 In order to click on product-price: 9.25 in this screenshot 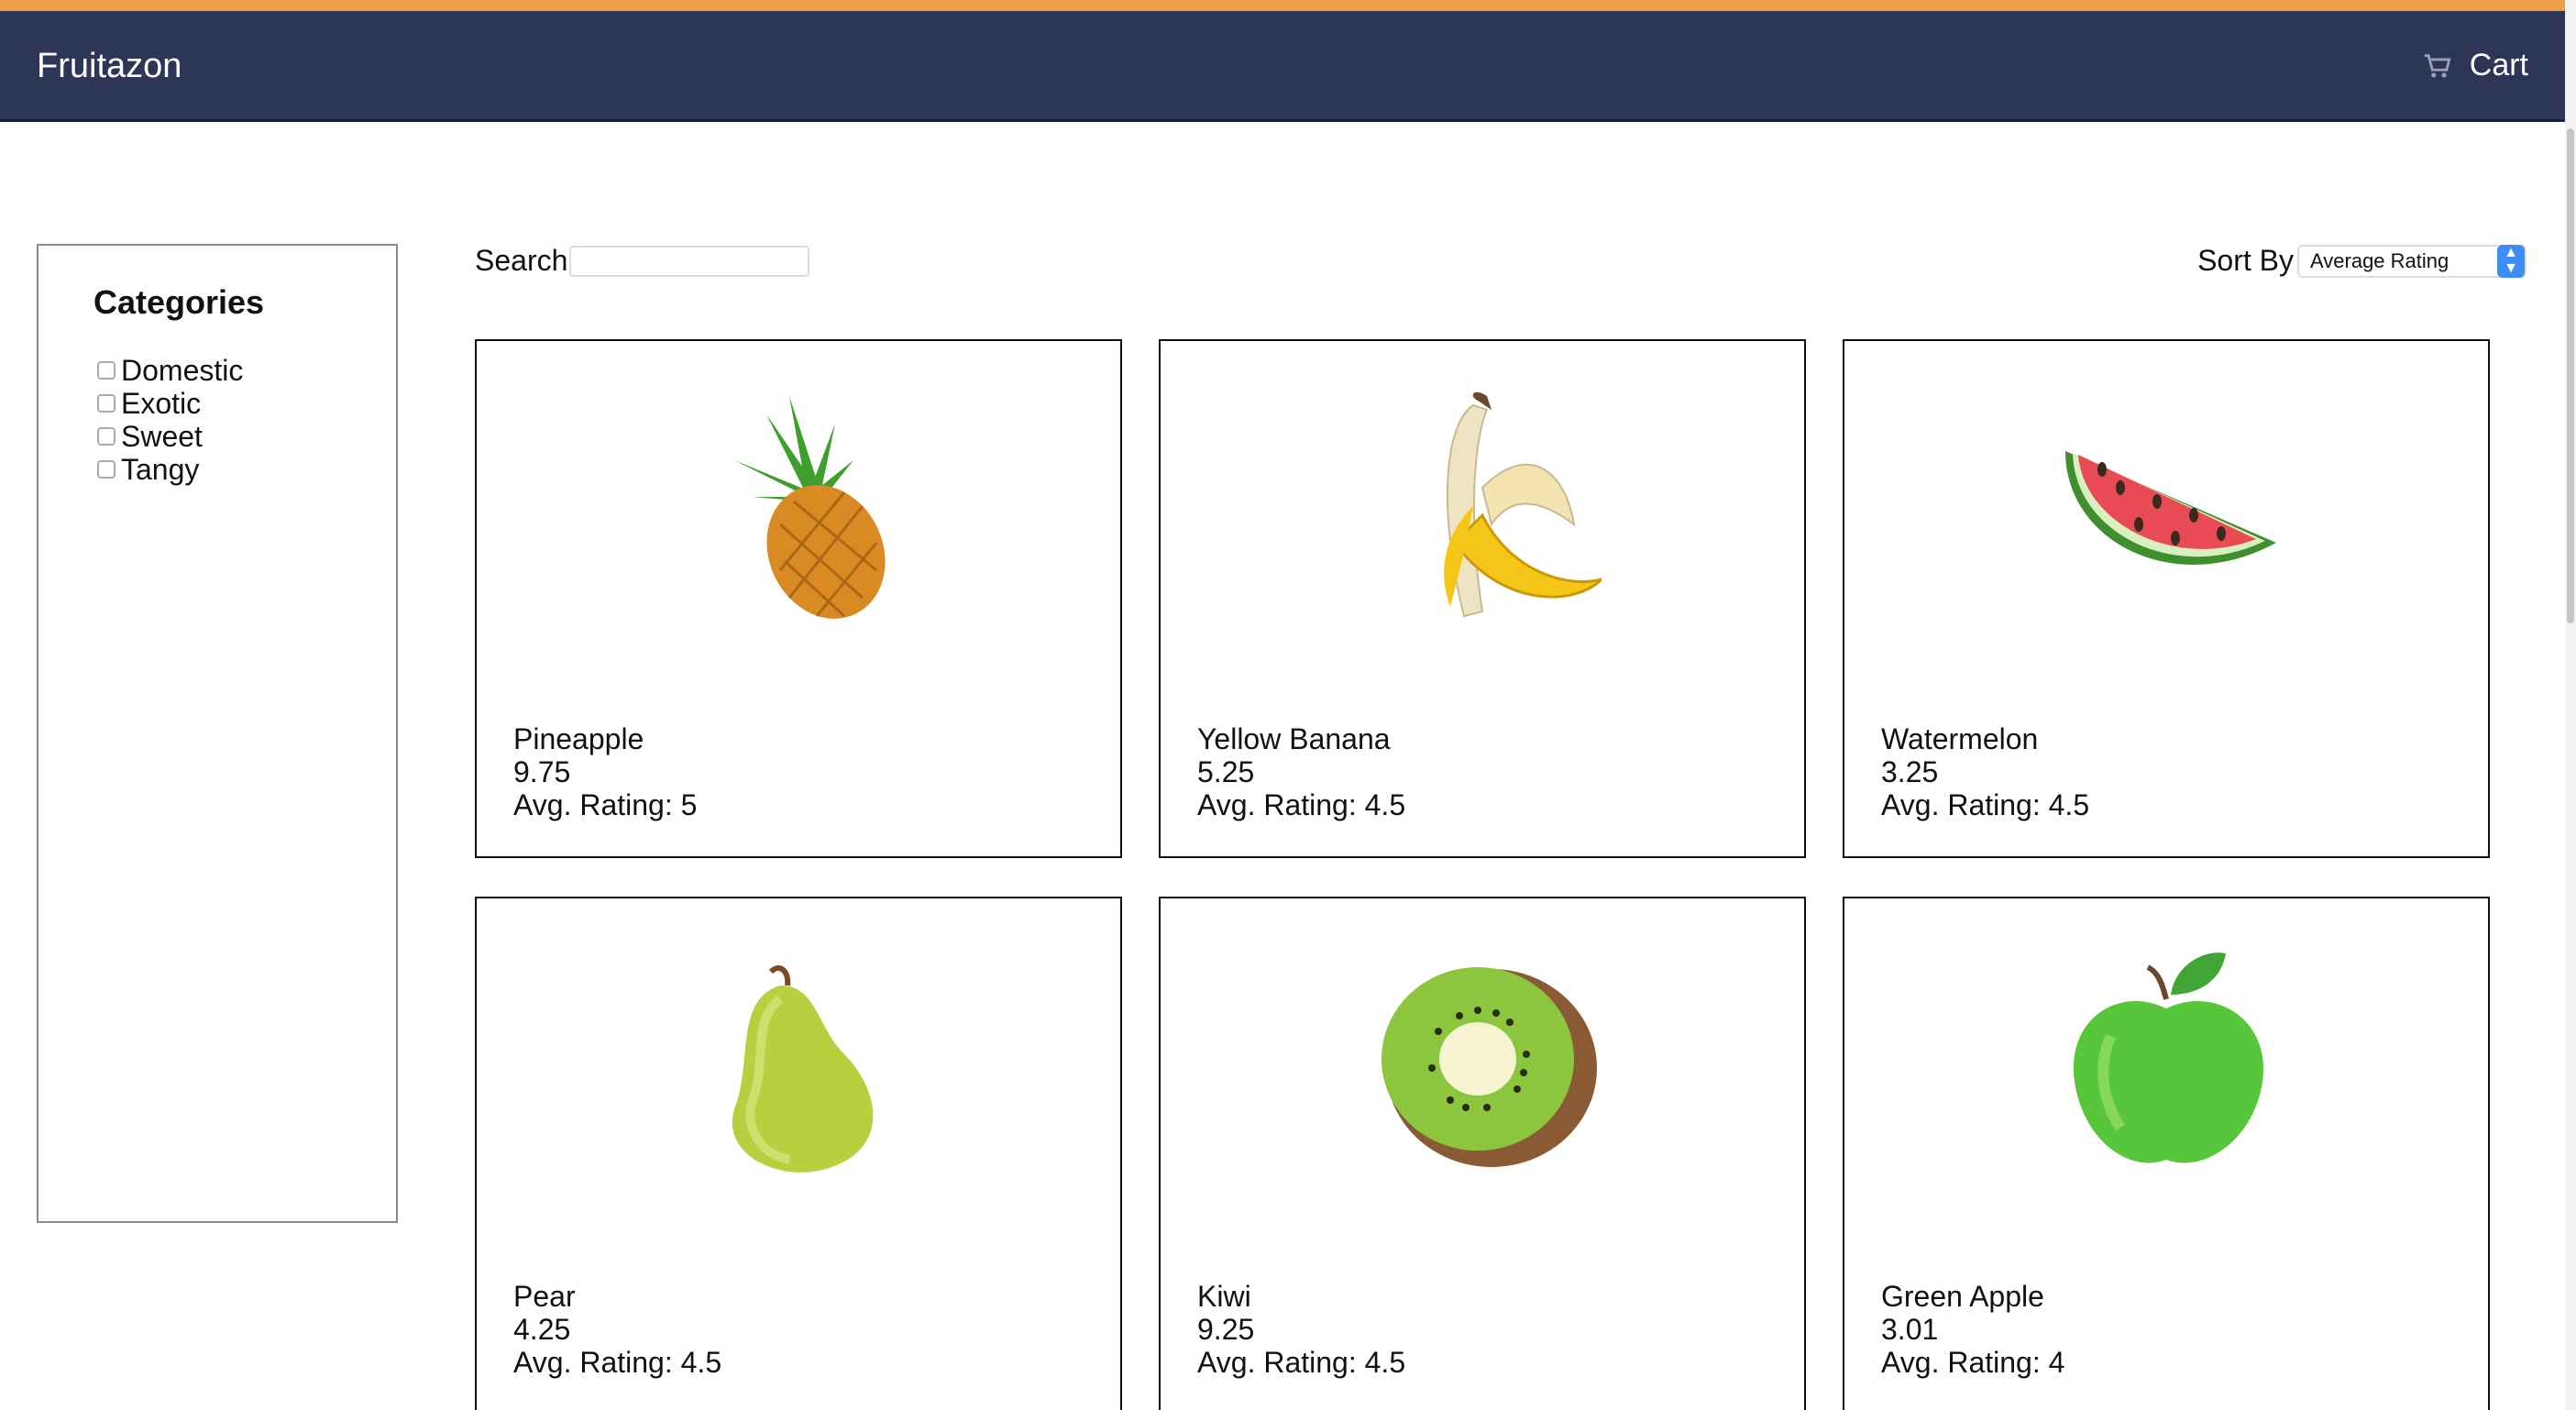, I will do `click(1226, 1329)`.